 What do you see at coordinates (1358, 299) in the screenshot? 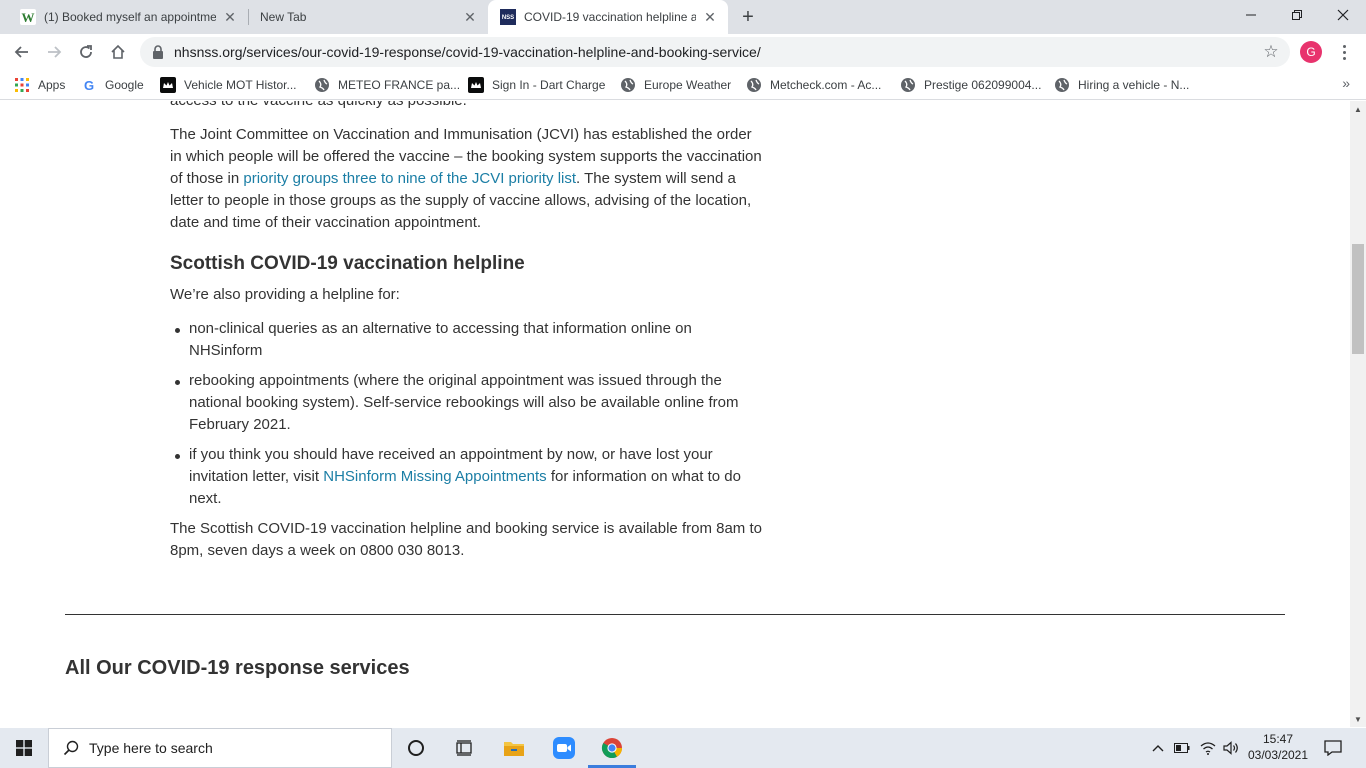
I see `scrollbar-thumb` at bounding box center [1358, 299].